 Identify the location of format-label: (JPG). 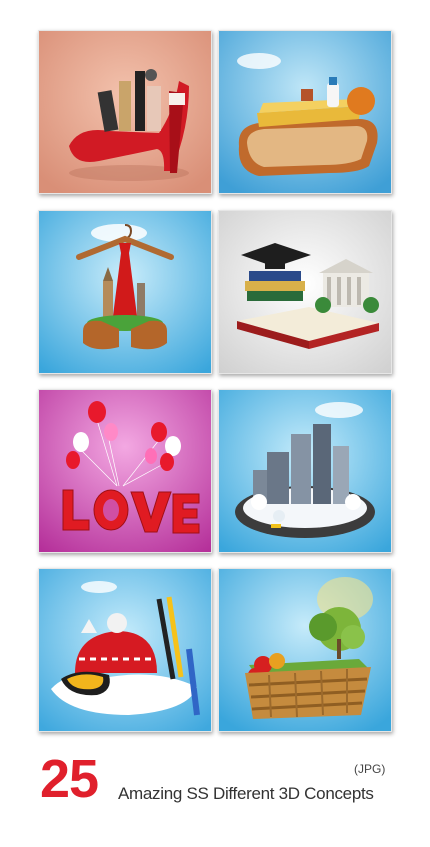
(370, 769).